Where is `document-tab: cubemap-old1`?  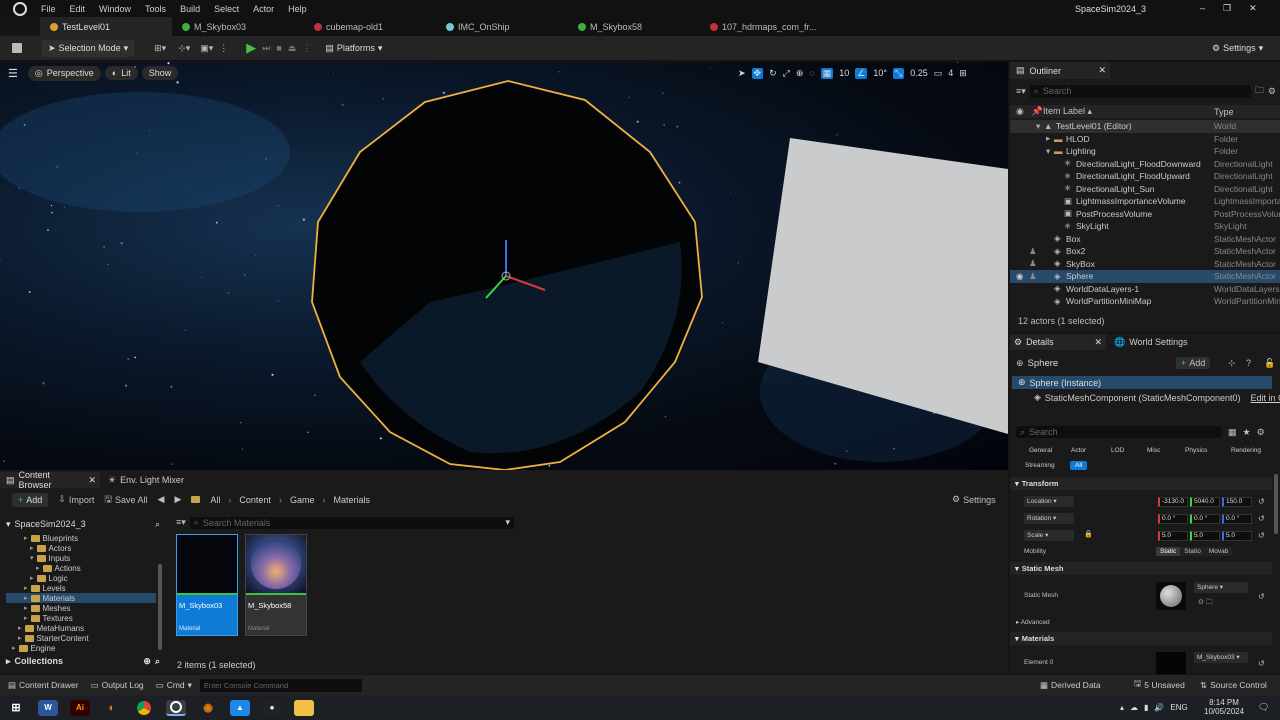
document-tab: cubemap-old1 is located at coordinates (370, 26).